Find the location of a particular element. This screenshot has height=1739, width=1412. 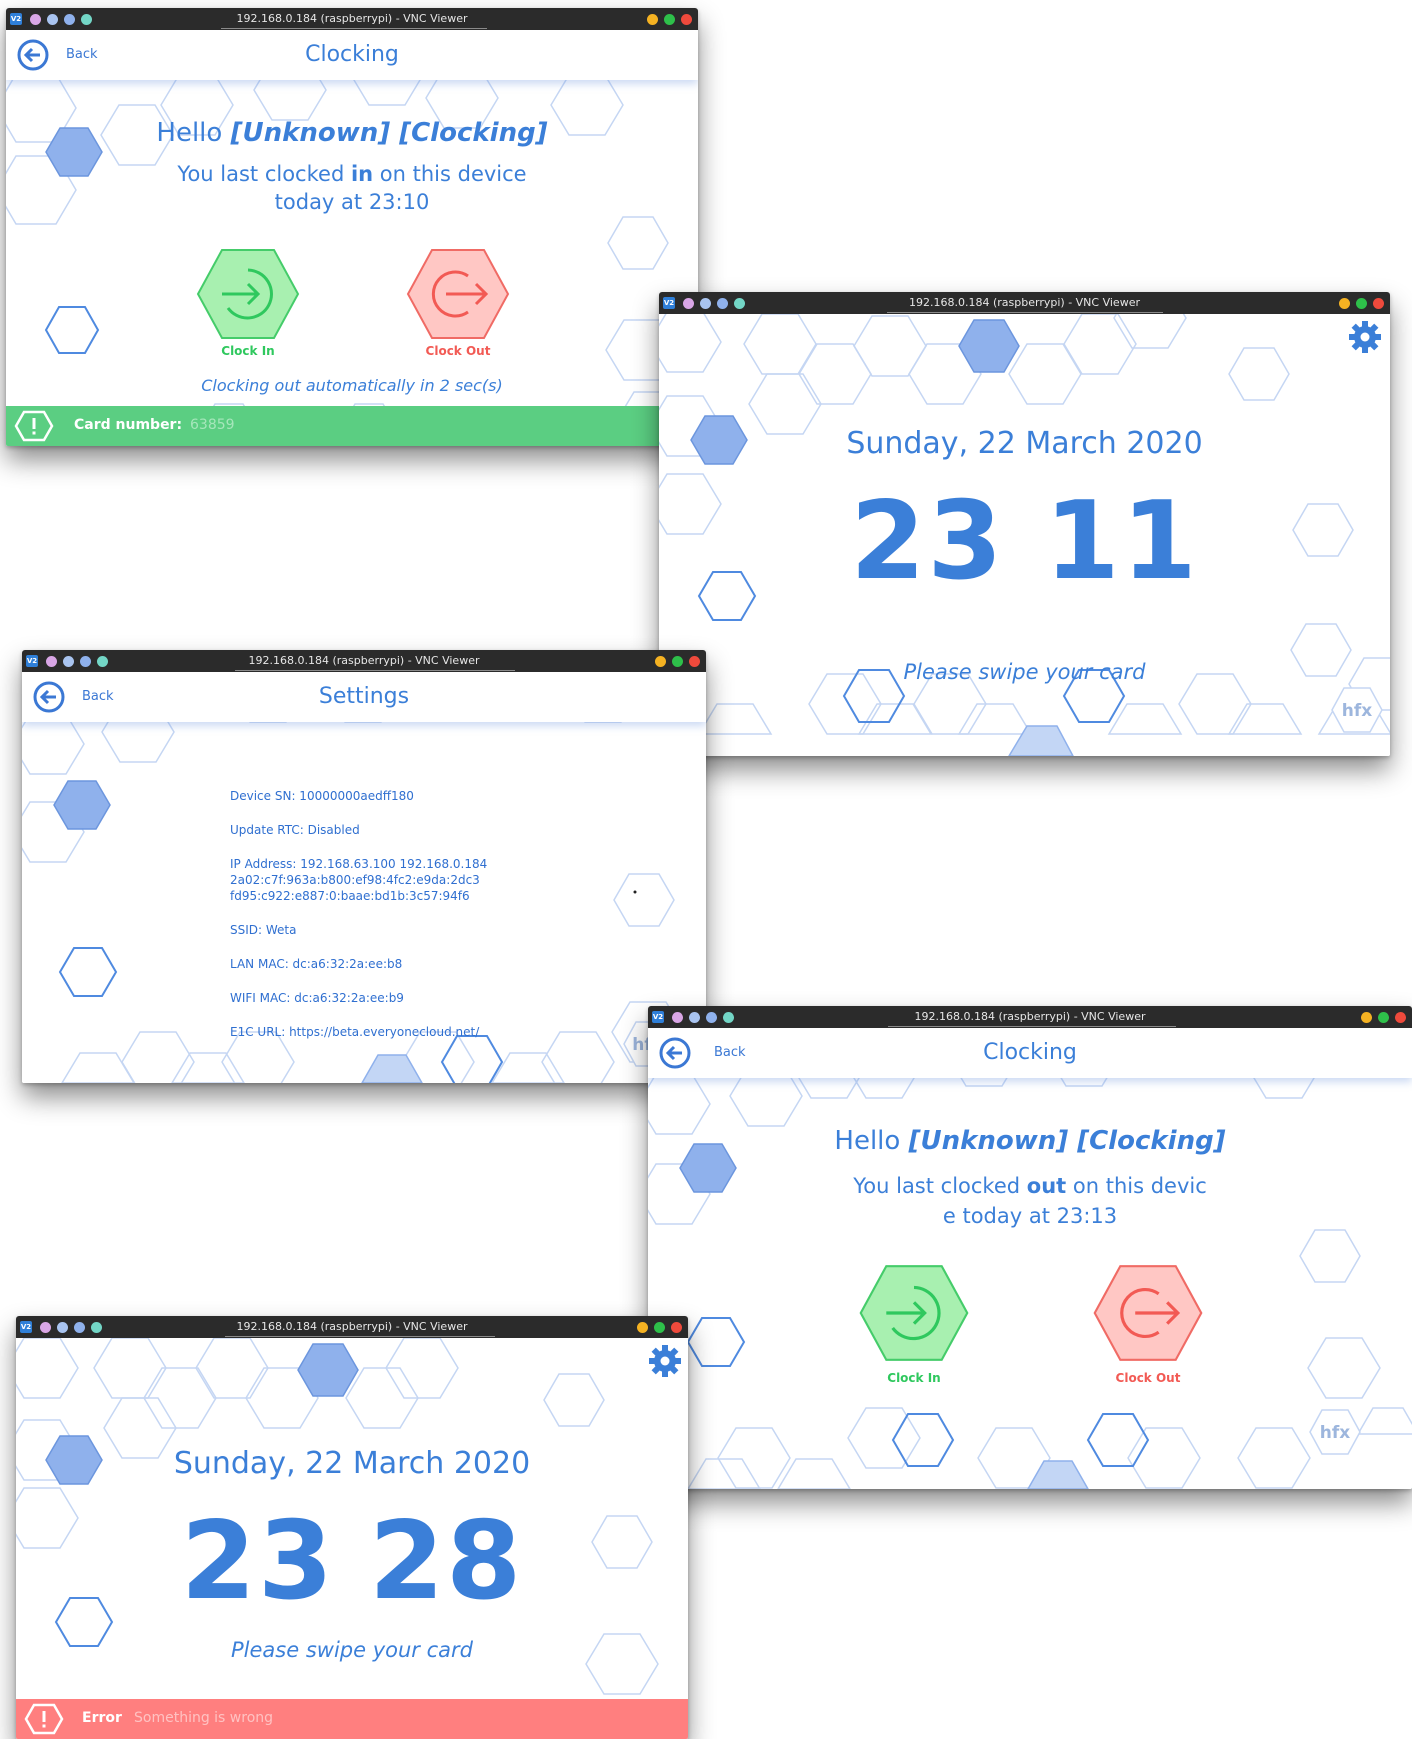

page-title: Settings is located at coordinates (364, 696).